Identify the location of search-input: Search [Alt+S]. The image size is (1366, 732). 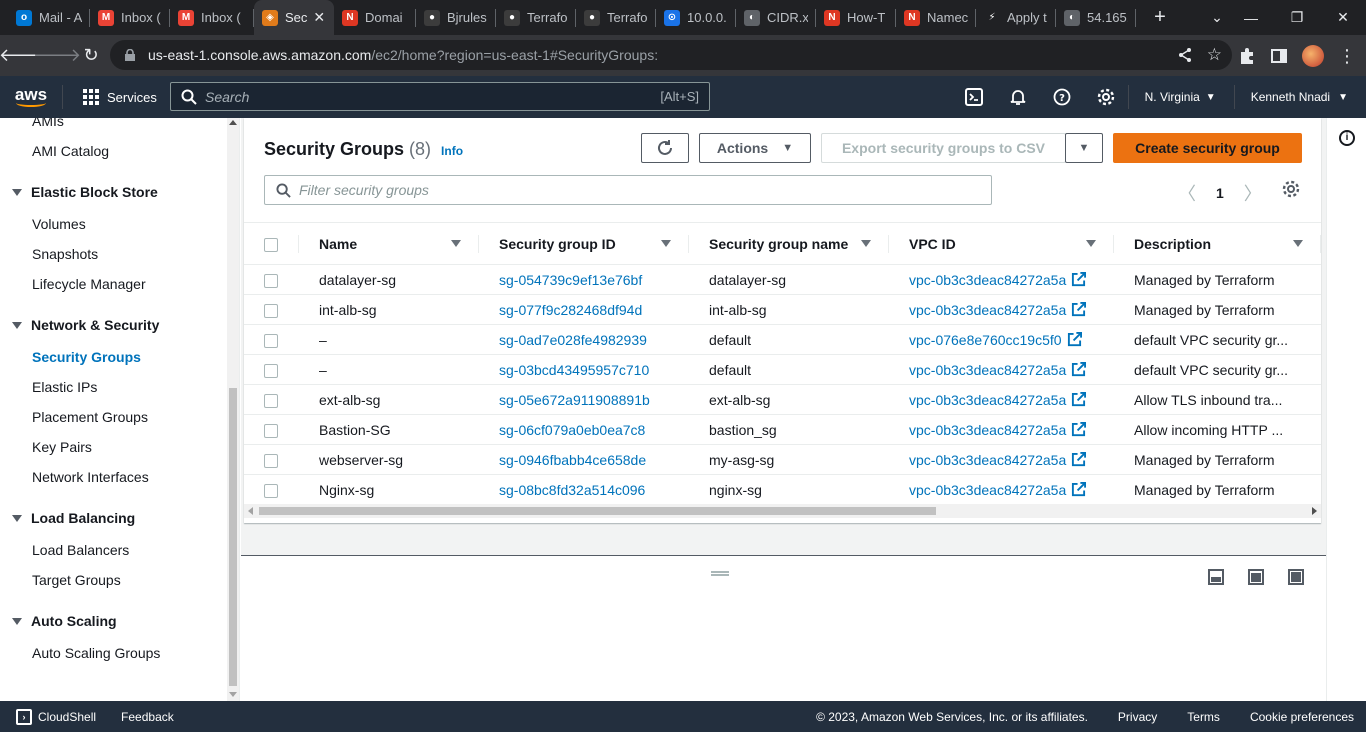
(440, 96).